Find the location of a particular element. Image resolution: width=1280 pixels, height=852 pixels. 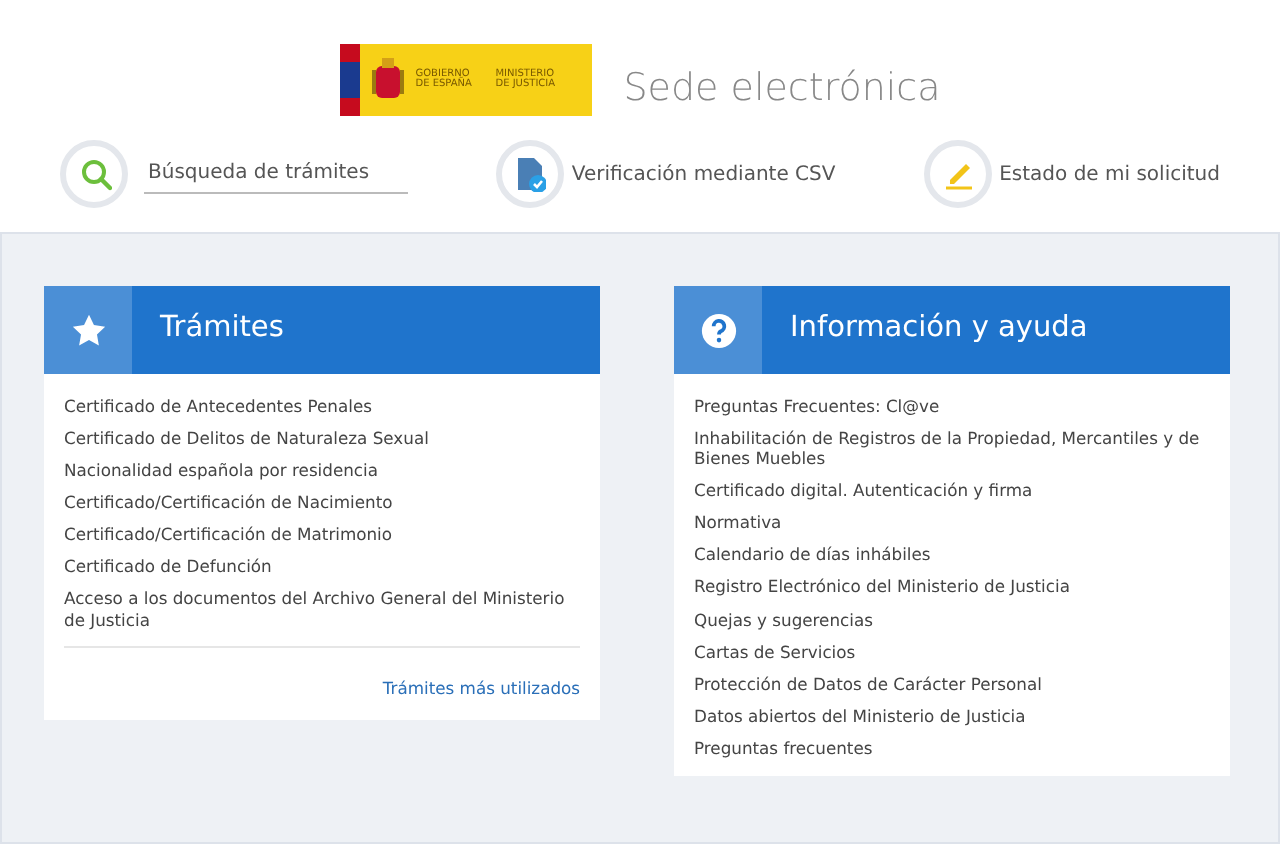

list-link: Certificado/Certificación de Matrimonio is located at coordinates (322, 534).